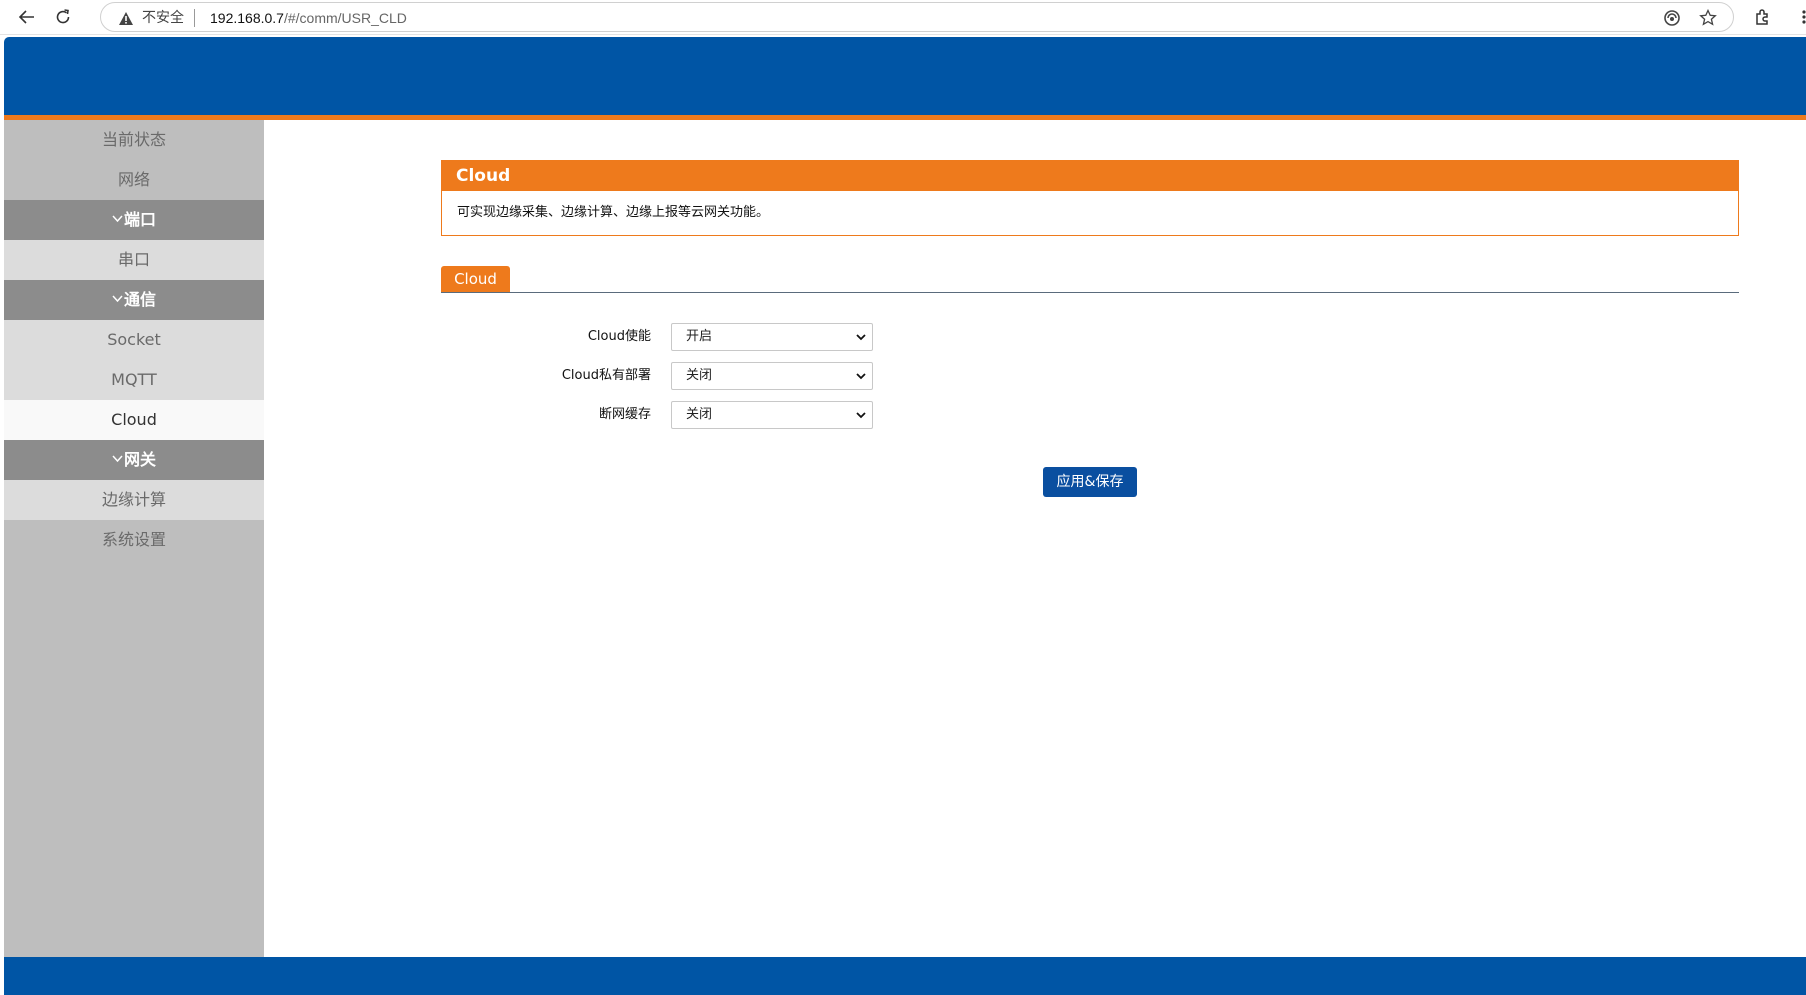 The width and height of the screenshot is (1806, 995). I want to click on info-panel: Cloud 可实现边缘采集、边缘计算、边缘上报等云网关功能。, so click(1090, 198).